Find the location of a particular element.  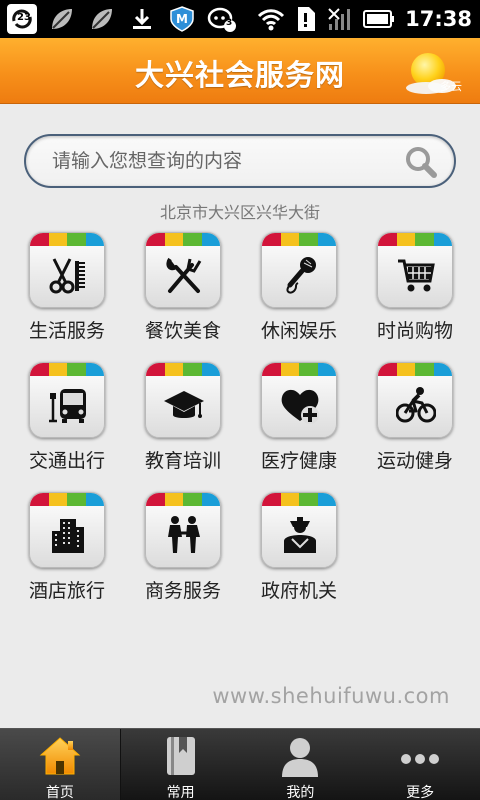

category-label: 商务服务 is located at coordinates (182, 591).